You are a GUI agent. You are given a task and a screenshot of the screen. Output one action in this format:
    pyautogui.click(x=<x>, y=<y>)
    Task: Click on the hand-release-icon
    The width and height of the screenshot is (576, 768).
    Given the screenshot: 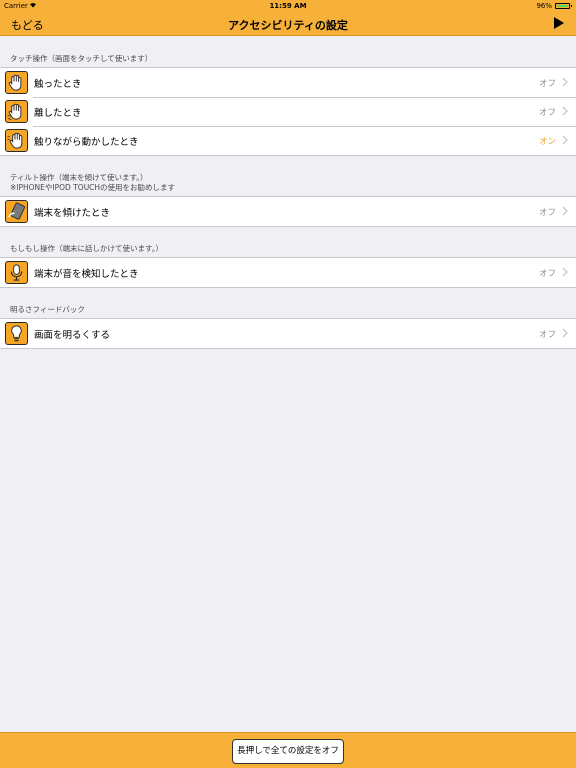 What is the action you would take?
    pyautogui.click(x=16, y=111)
    